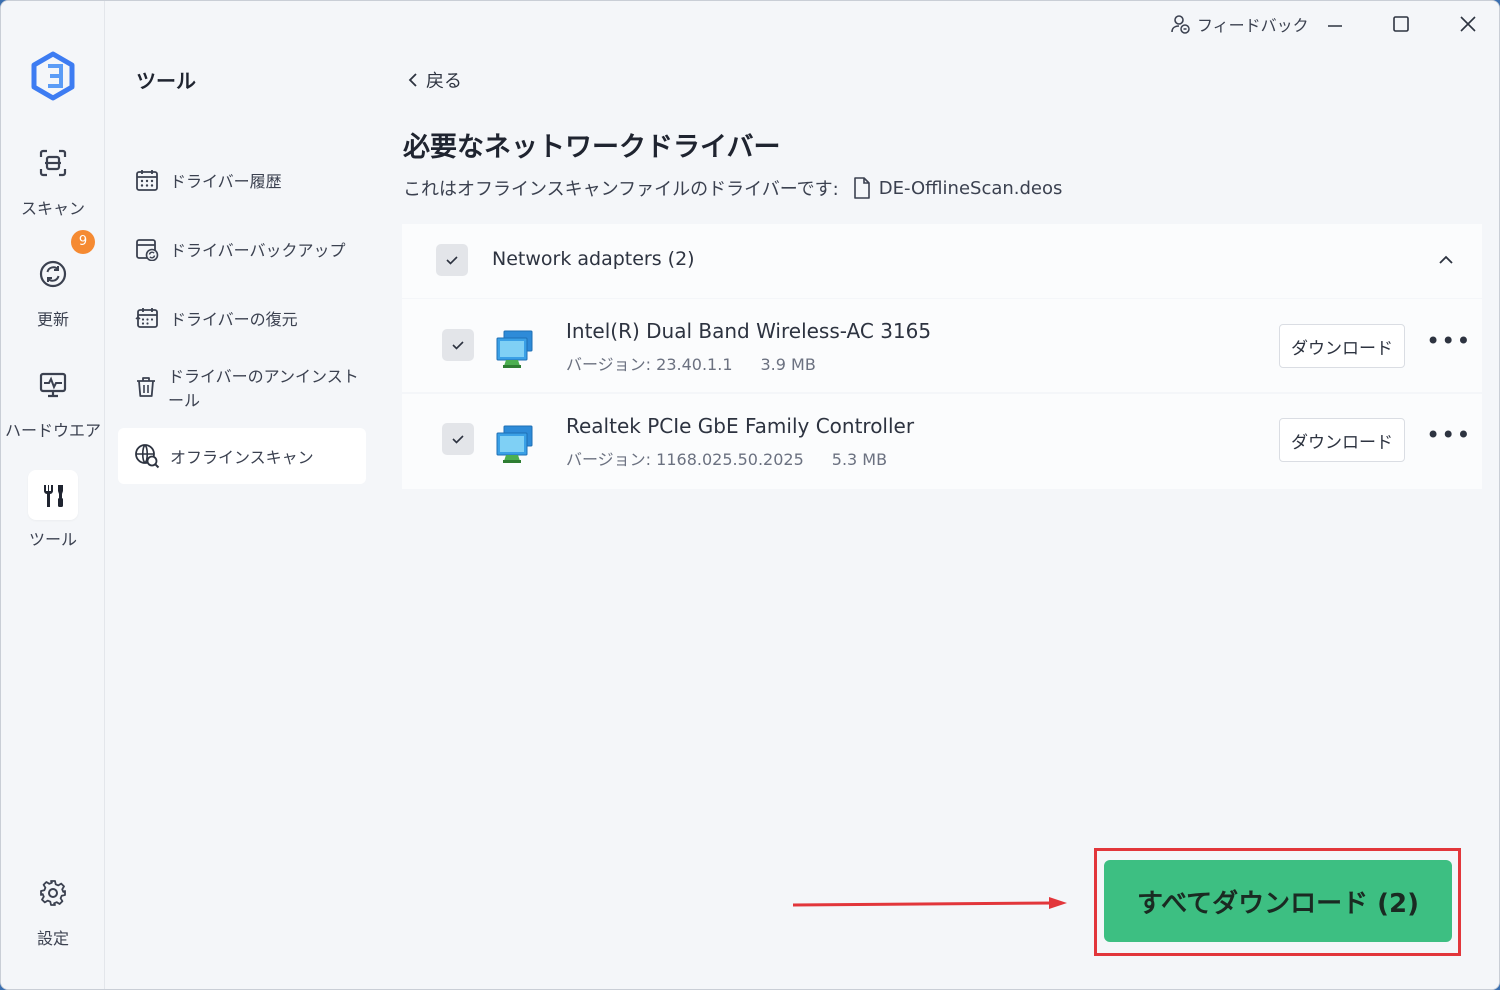  What do you see at coordinates (1278, 901) in the screenshot?
I see `download-all-button: すべてダウンロード (2)` at bounding box center [1278, 901].